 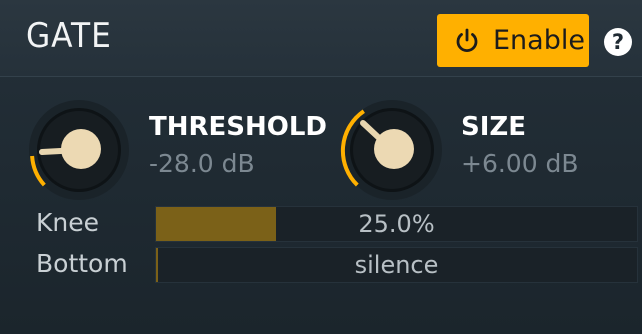 I want to click on knee-label: Knee, so click(x=68, y=222).